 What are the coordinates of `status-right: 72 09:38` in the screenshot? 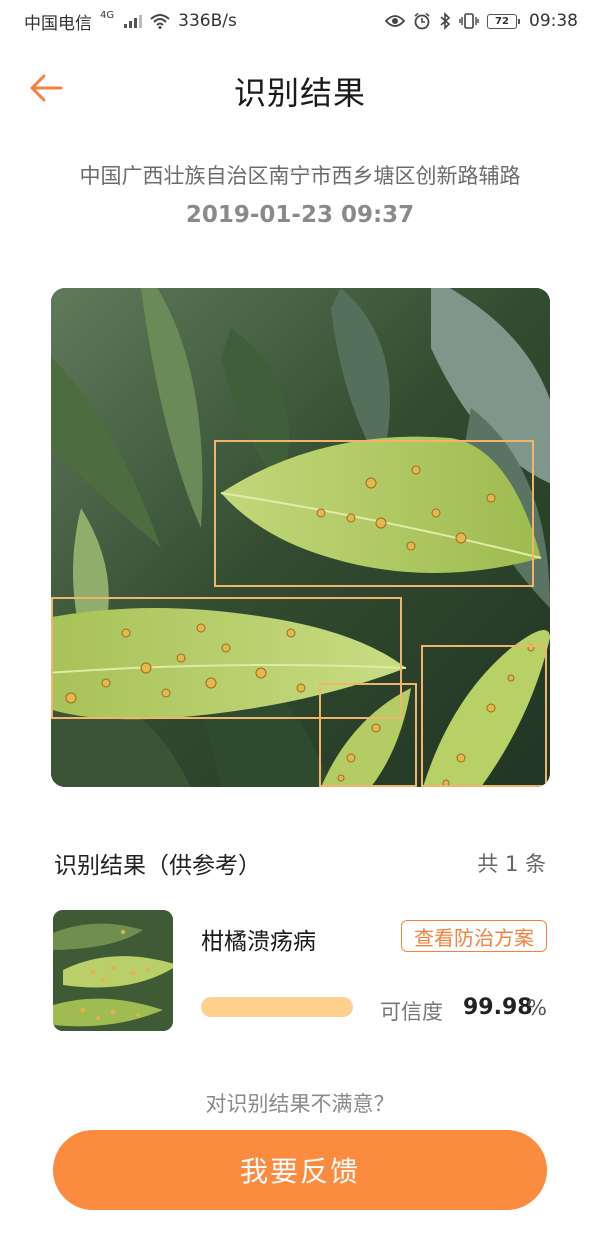 It's located at (481, 21).